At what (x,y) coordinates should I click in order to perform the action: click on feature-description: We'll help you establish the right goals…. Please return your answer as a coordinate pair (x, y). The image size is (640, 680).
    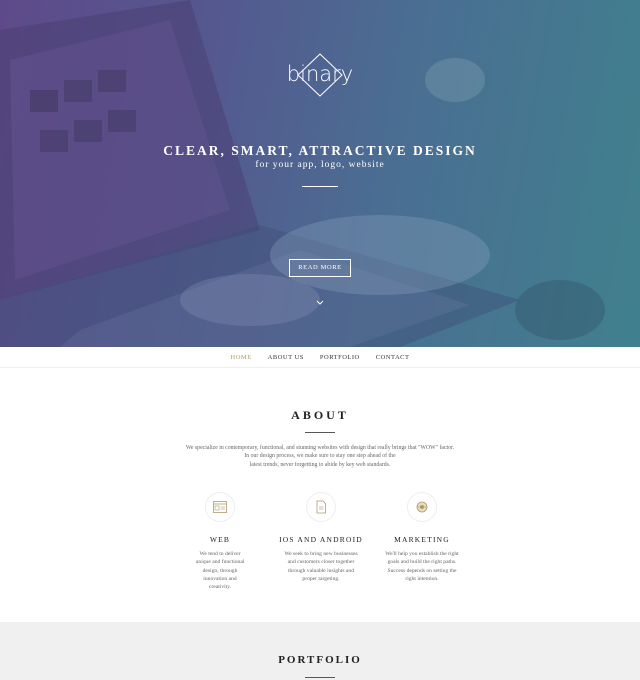
    Looking at the image, I should click on (422, 566).